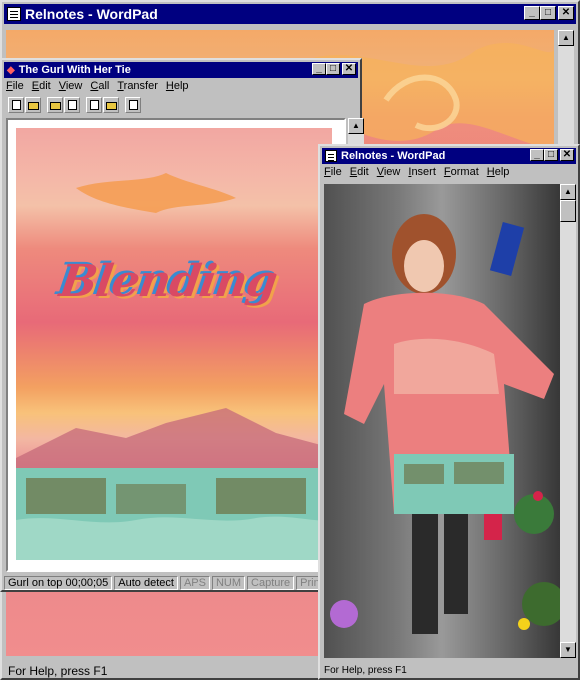  I want to click on paste-icon, so click(111, 105).